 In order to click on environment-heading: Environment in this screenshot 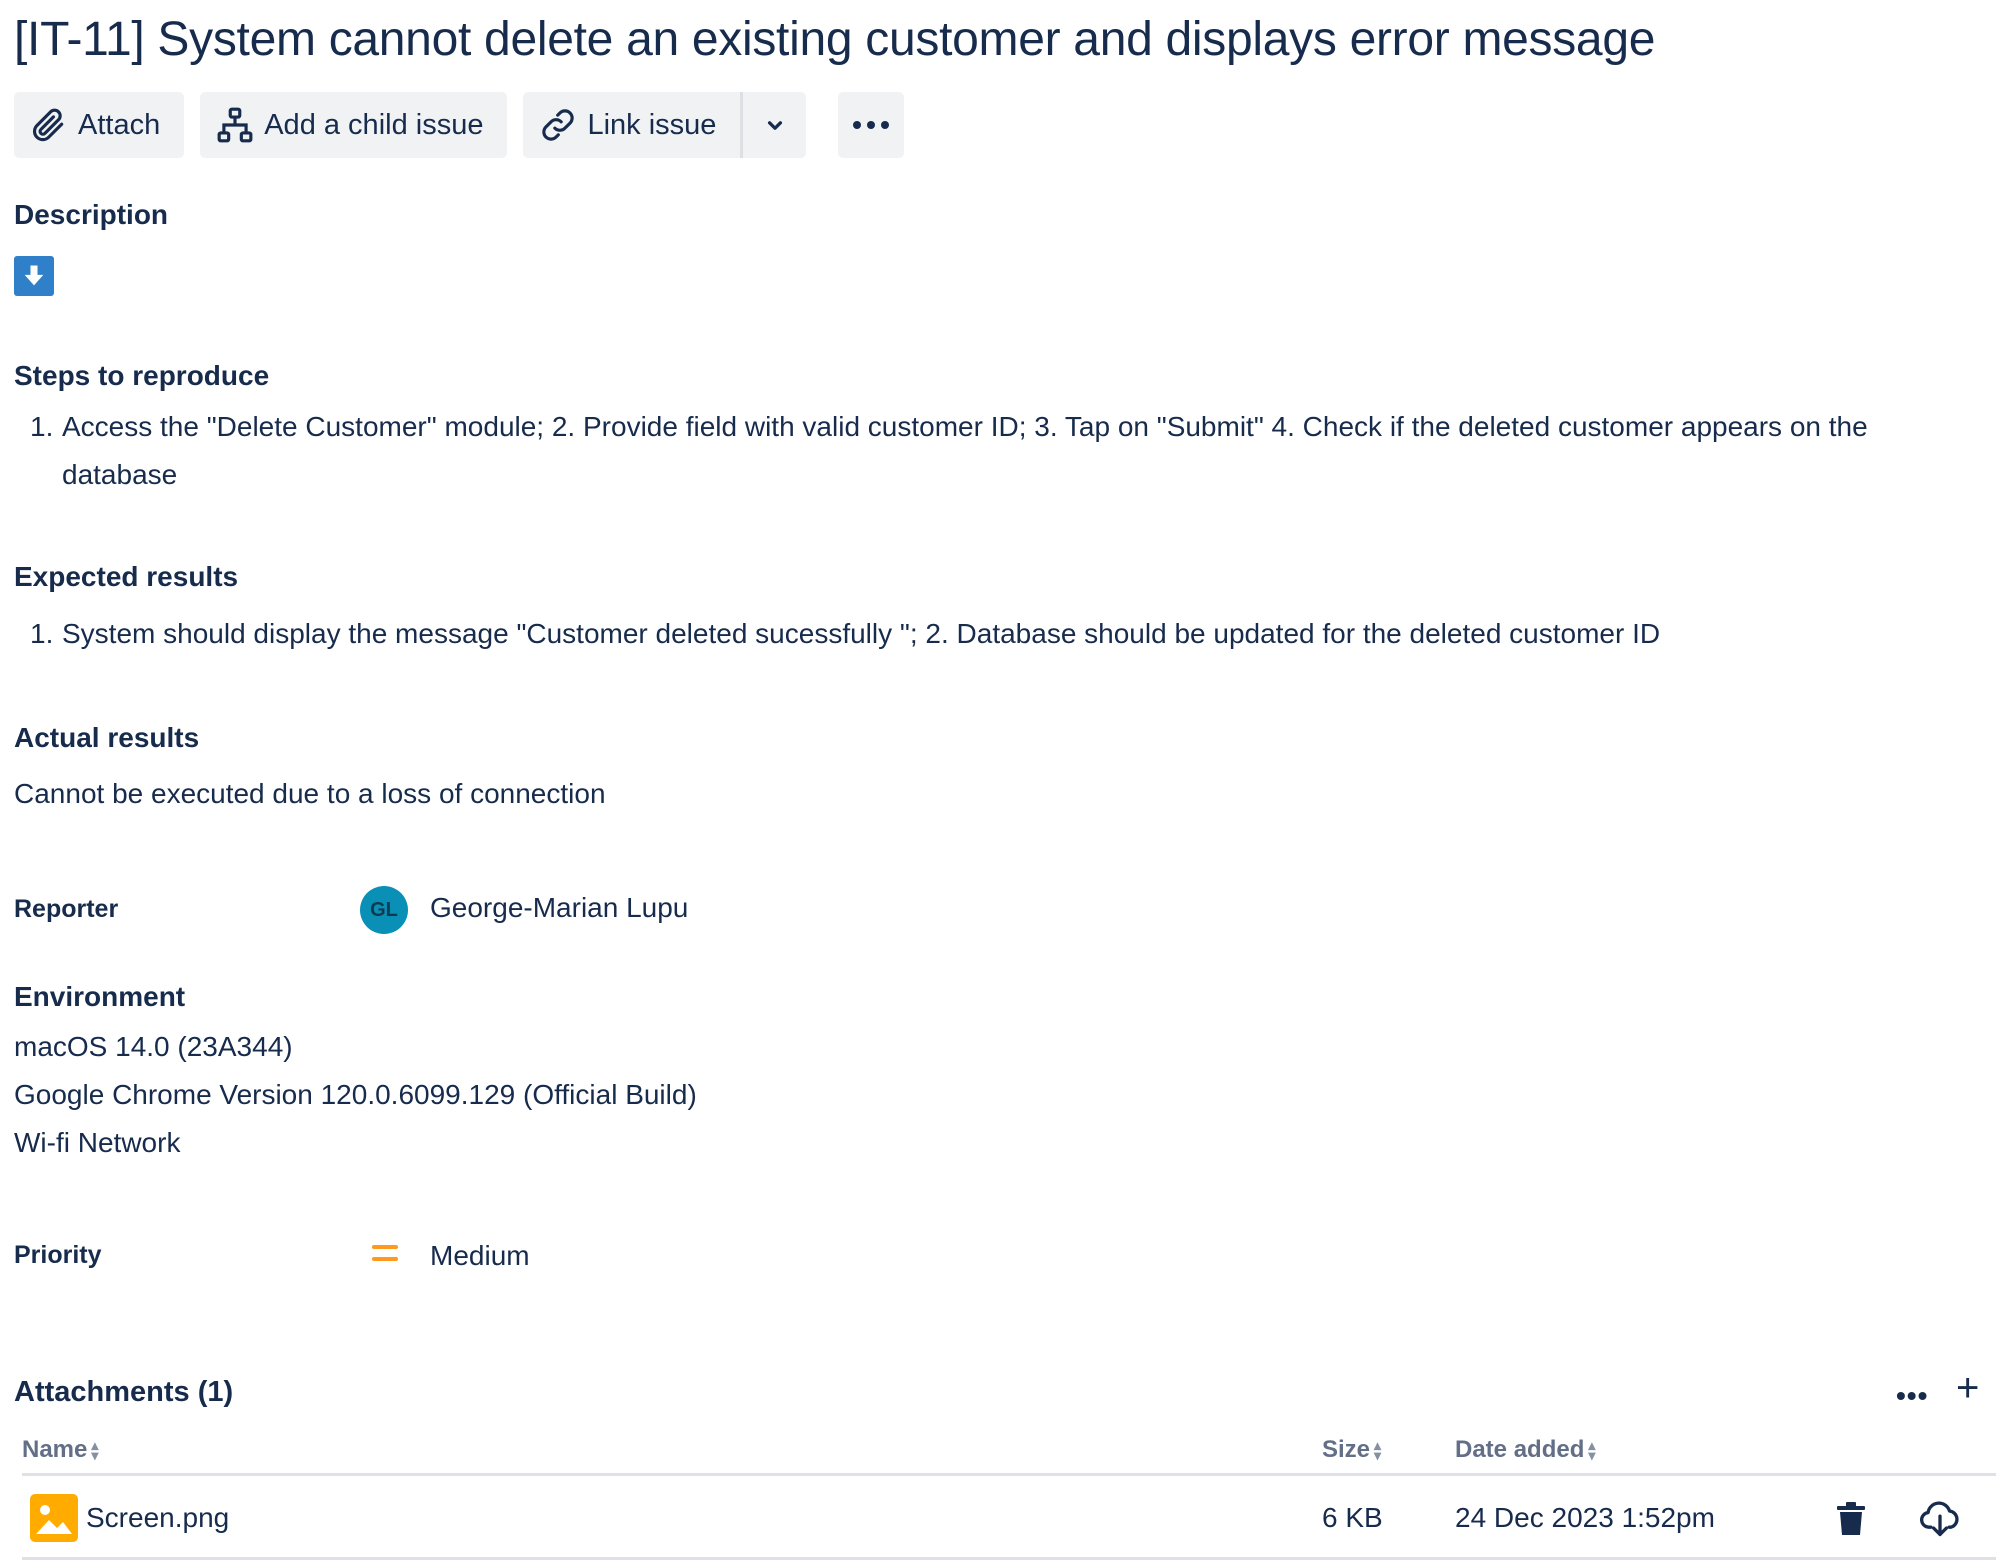, I will do `click(100, 996)`.